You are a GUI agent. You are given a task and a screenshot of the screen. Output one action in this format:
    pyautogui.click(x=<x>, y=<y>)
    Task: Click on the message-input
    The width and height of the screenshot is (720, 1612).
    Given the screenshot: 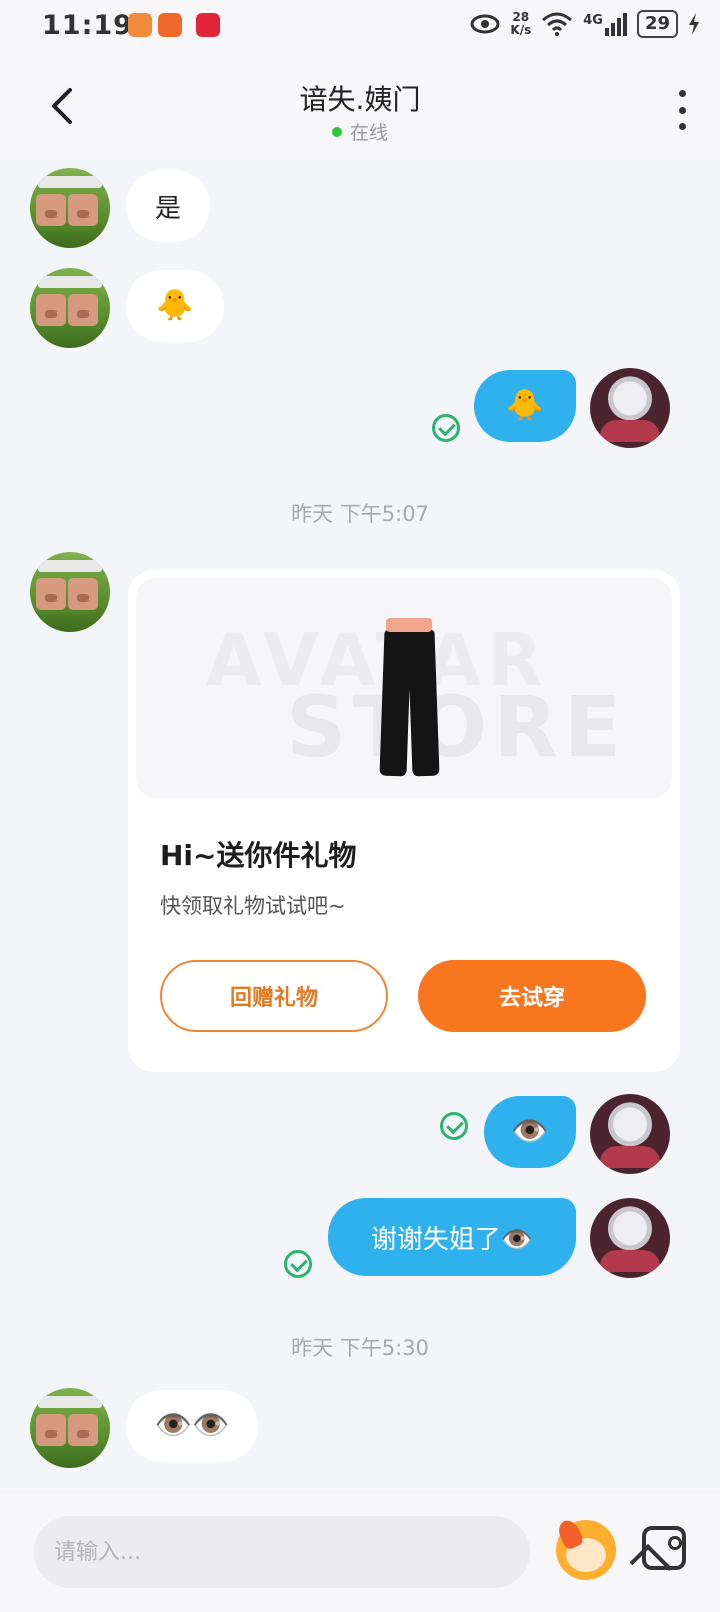 What is the action you would take?
    pyautogui.click(x=282, y=1552)
    